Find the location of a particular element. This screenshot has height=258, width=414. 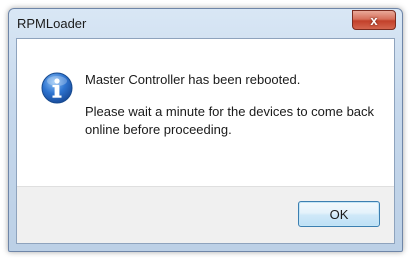

close-icon: x is located at coordinates (374, 20).